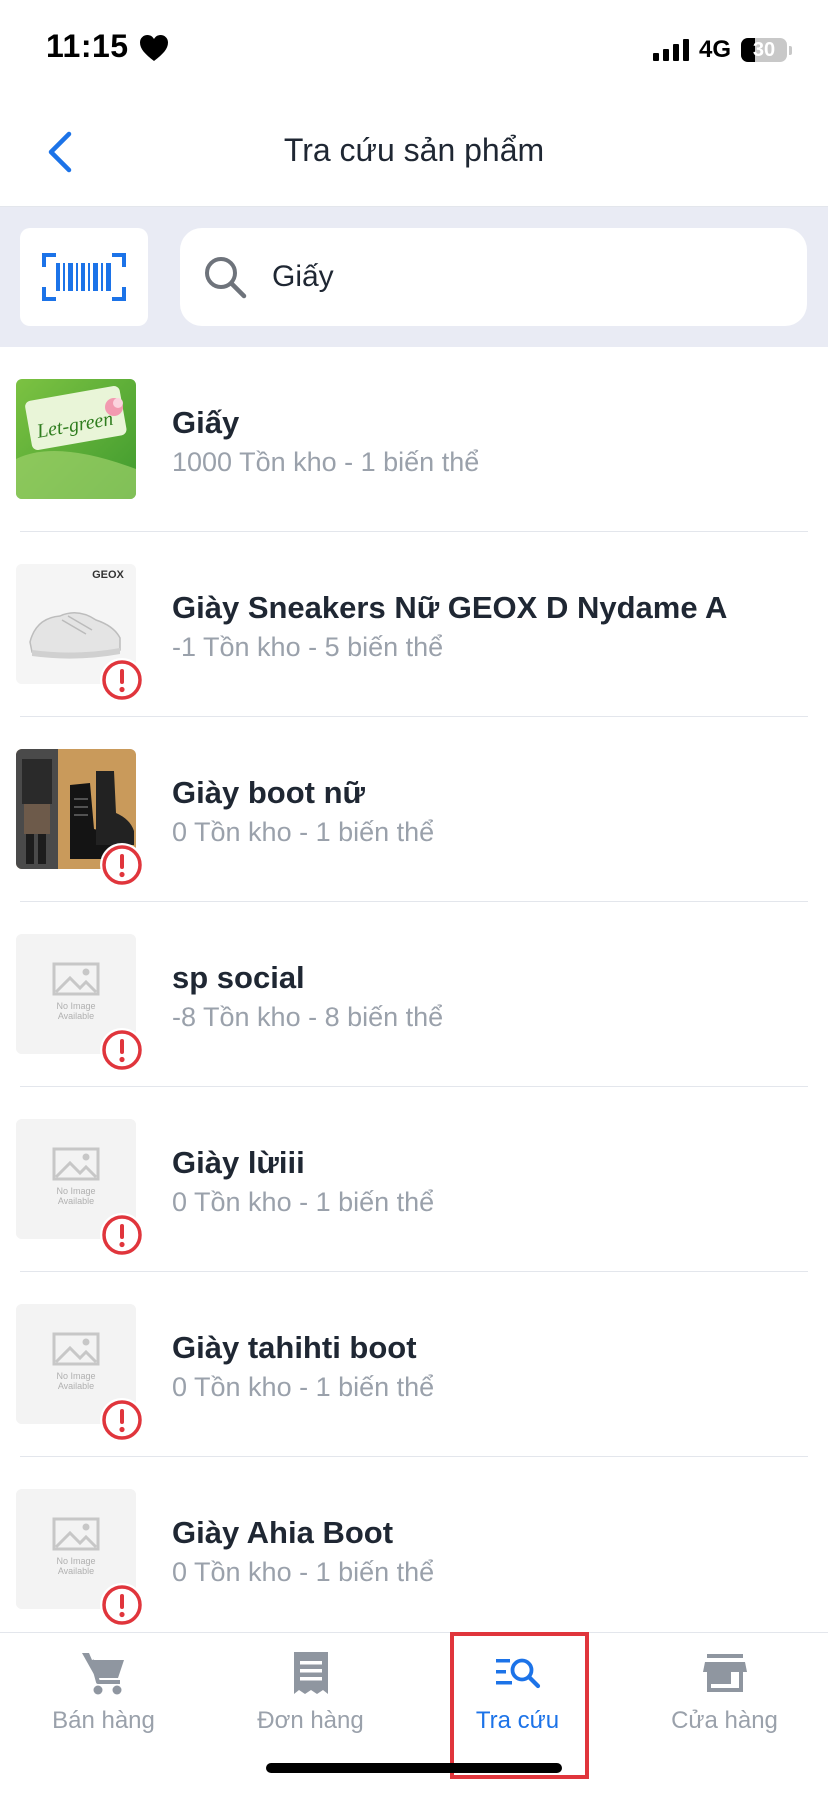 This screenshot has width=828, height=1793. I want to click on product-image: Let-green, so click(76, 439).